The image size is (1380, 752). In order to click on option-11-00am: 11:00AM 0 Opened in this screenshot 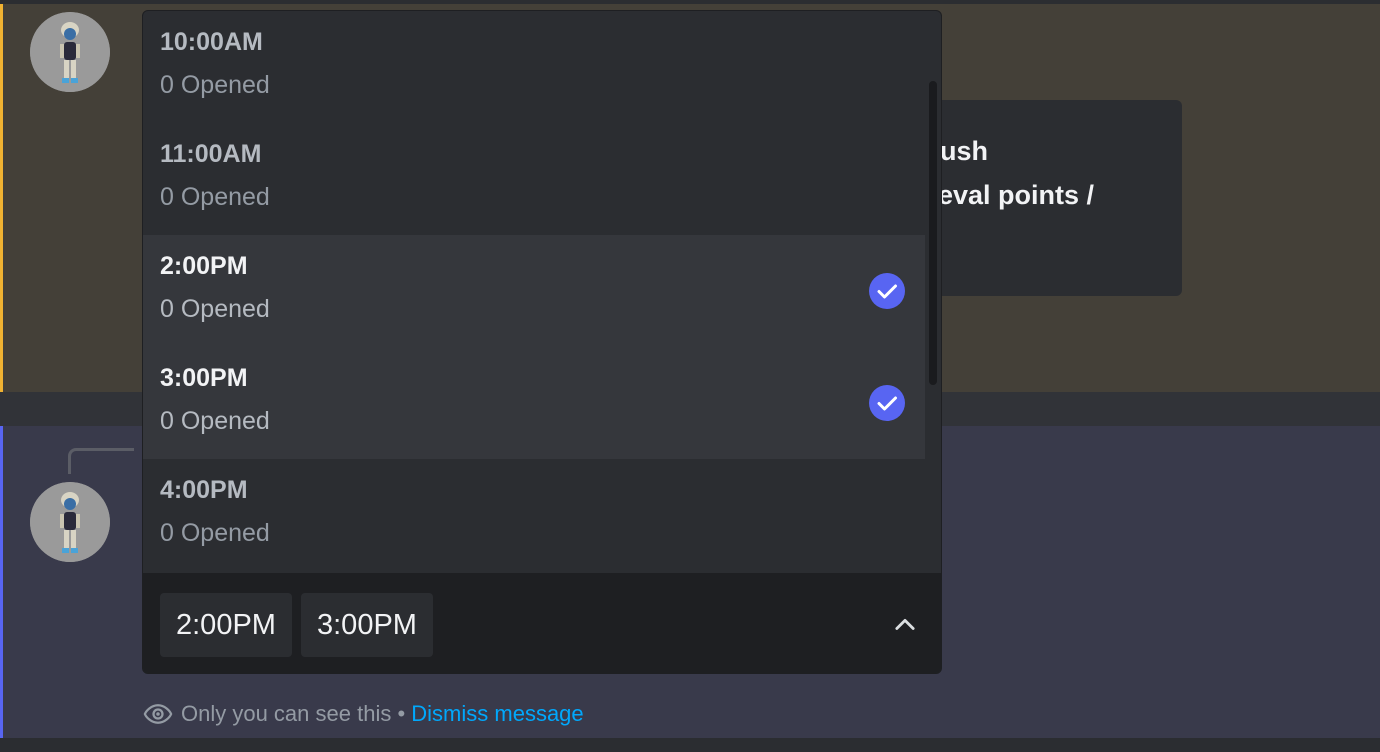, I will do `click(534, 179)`.